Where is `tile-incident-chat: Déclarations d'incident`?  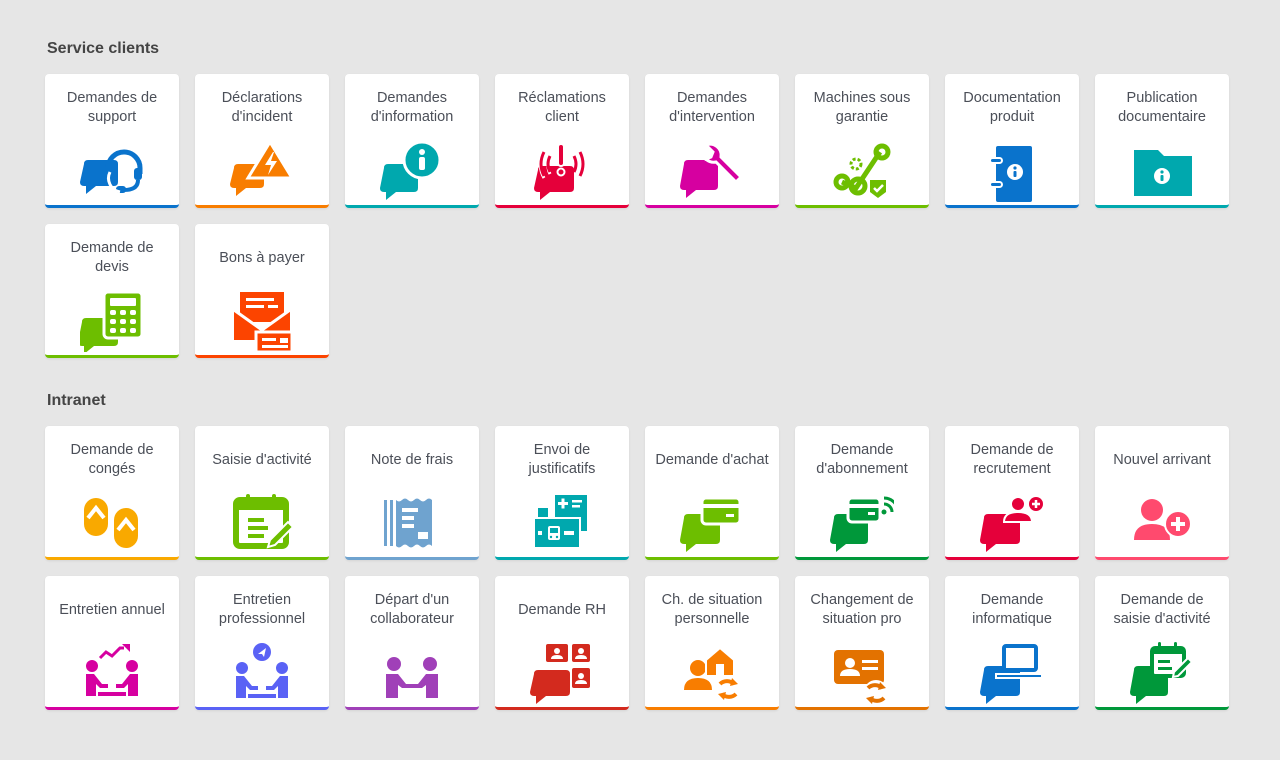
tile-incident-chat: Déclarations d'incident is located at coordinates (262, 141).